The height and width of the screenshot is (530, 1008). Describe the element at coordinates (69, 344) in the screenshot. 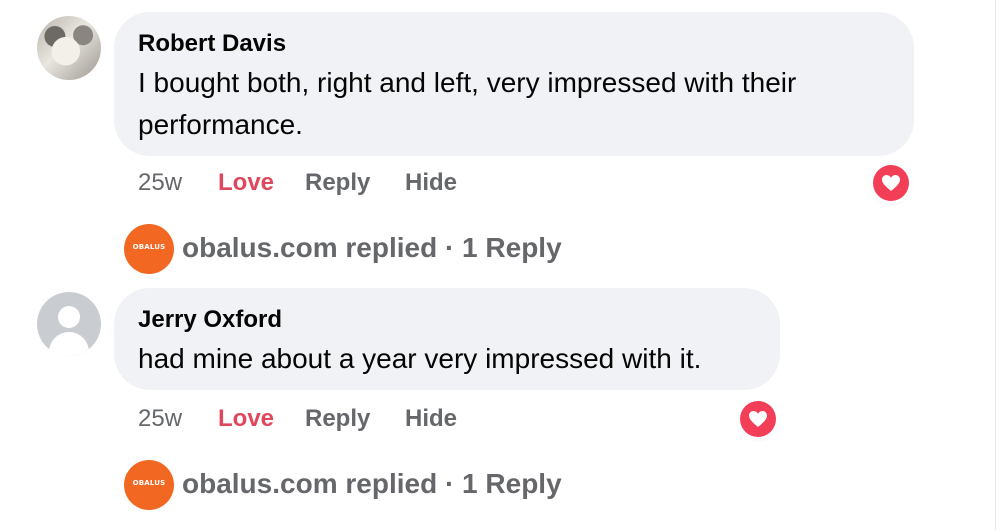

I see `default-avatar-body` at that location.